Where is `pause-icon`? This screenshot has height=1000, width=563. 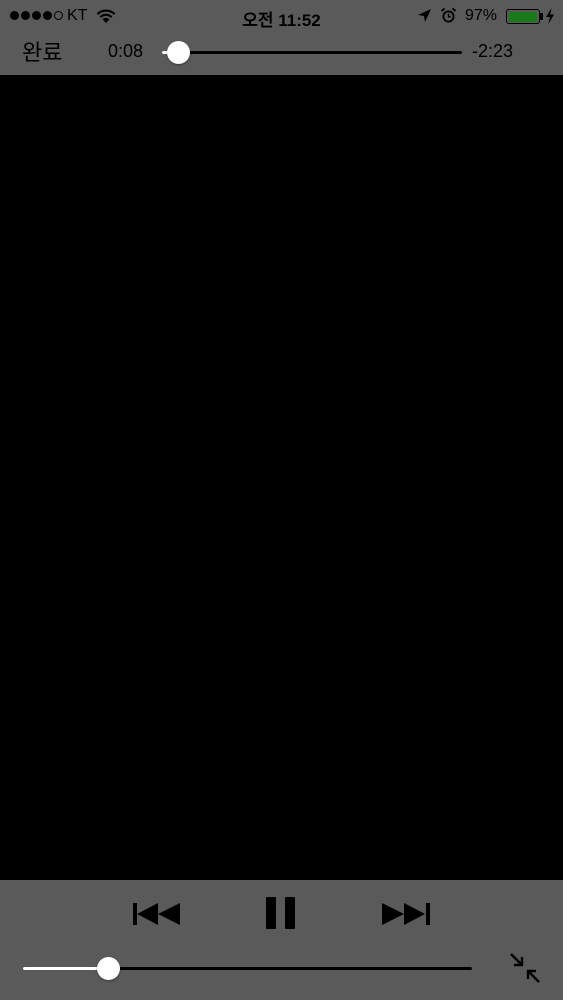
pause-icon is located at coordinates (280, 913).